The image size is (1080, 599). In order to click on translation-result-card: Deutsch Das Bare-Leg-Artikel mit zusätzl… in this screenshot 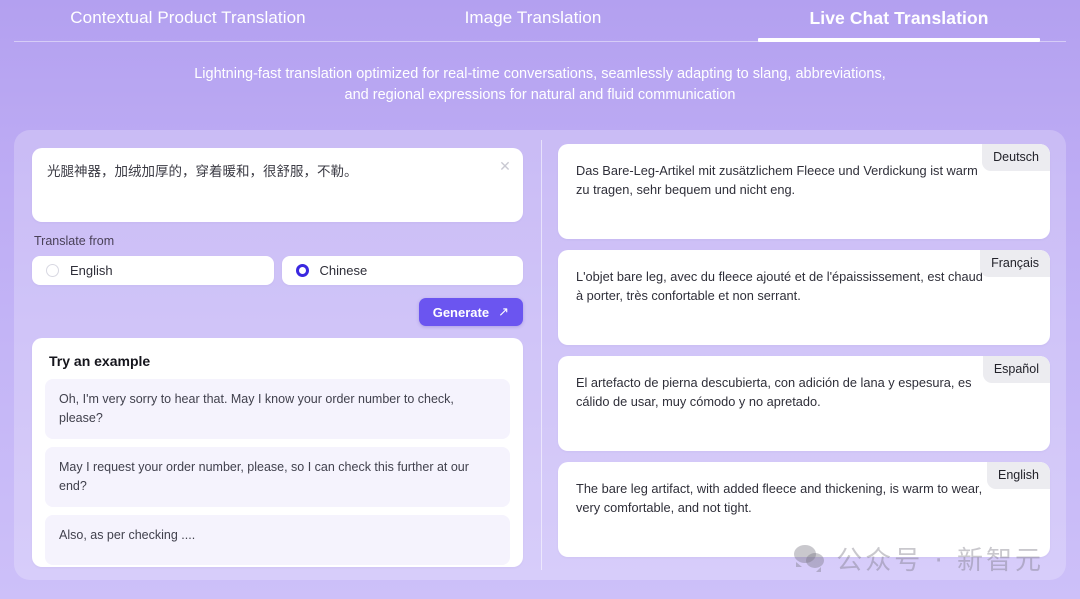, I will do `click(804, 191)`.